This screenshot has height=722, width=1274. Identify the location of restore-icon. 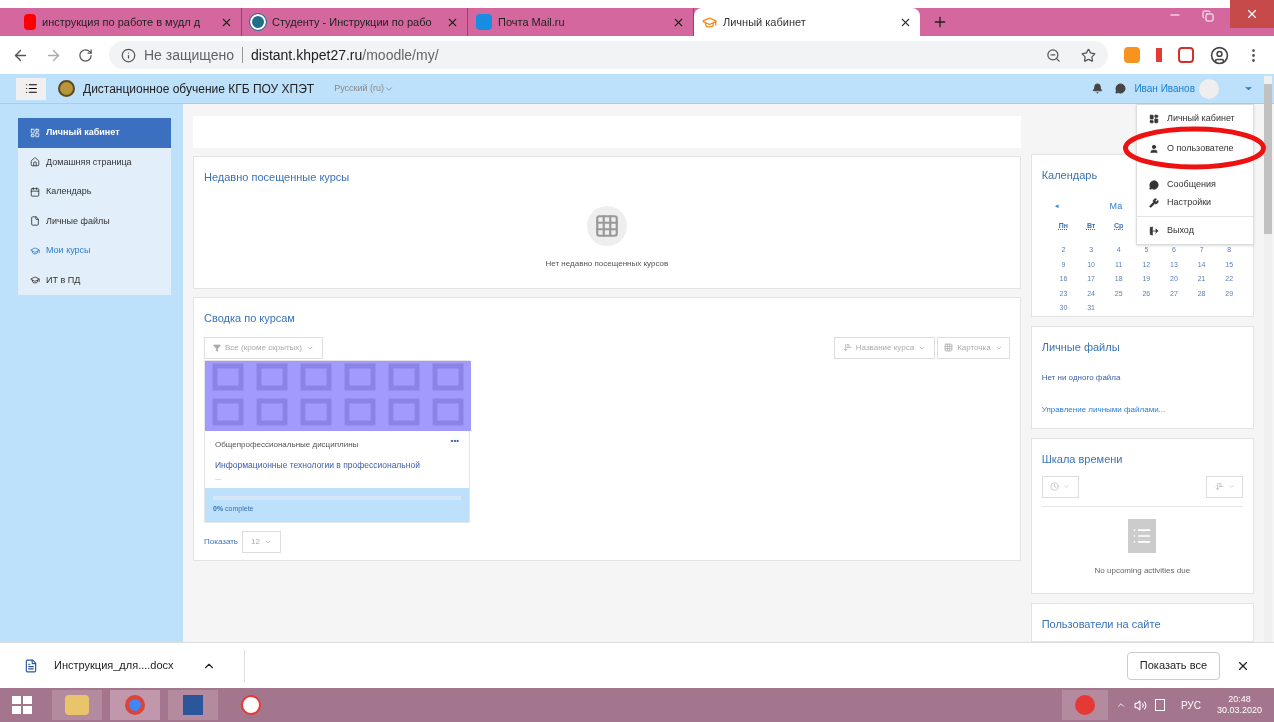
(1208, 16).